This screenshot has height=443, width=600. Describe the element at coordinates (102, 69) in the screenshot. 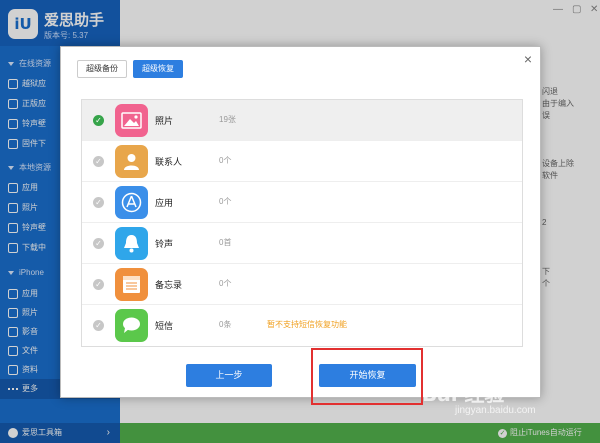

I see `tab-backup: 超级备份` at that location.